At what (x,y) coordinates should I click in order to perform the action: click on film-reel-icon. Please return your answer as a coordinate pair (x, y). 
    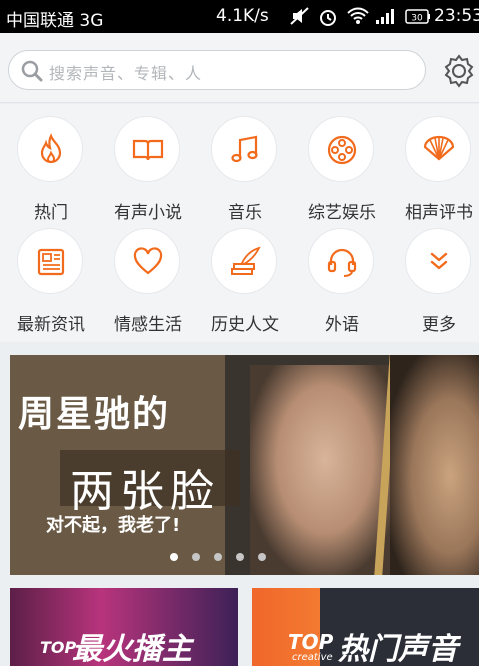
    Looking at the image, I should click on (342, 150).